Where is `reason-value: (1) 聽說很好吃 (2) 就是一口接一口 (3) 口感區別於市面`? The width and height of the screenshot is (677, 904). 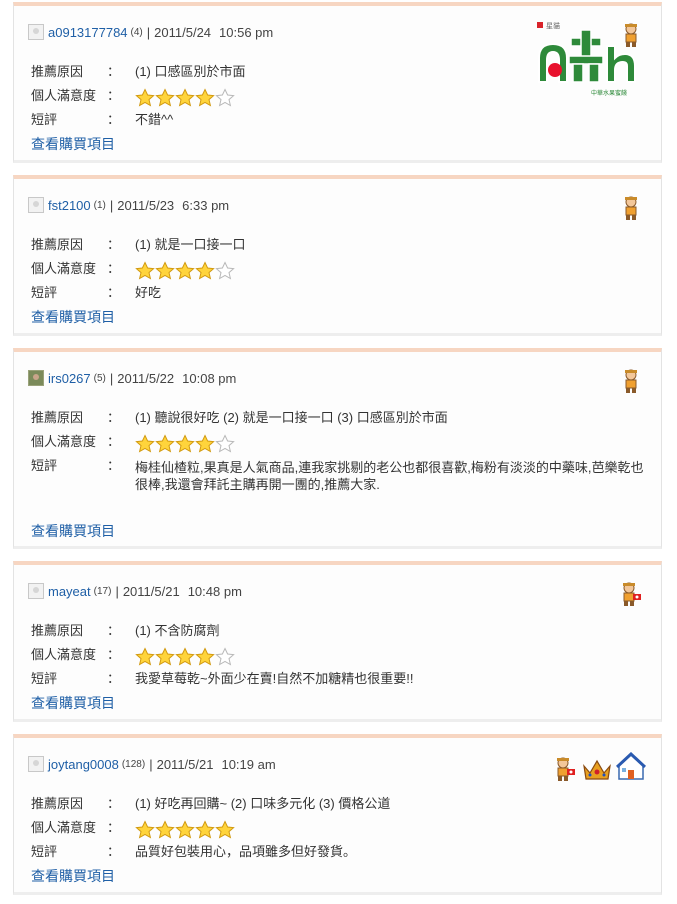 reason-value: (1) 聽說很好吃 (2) 就是一口接一口 (3) 口感區別於市面 is located at coordinates (291, 417).